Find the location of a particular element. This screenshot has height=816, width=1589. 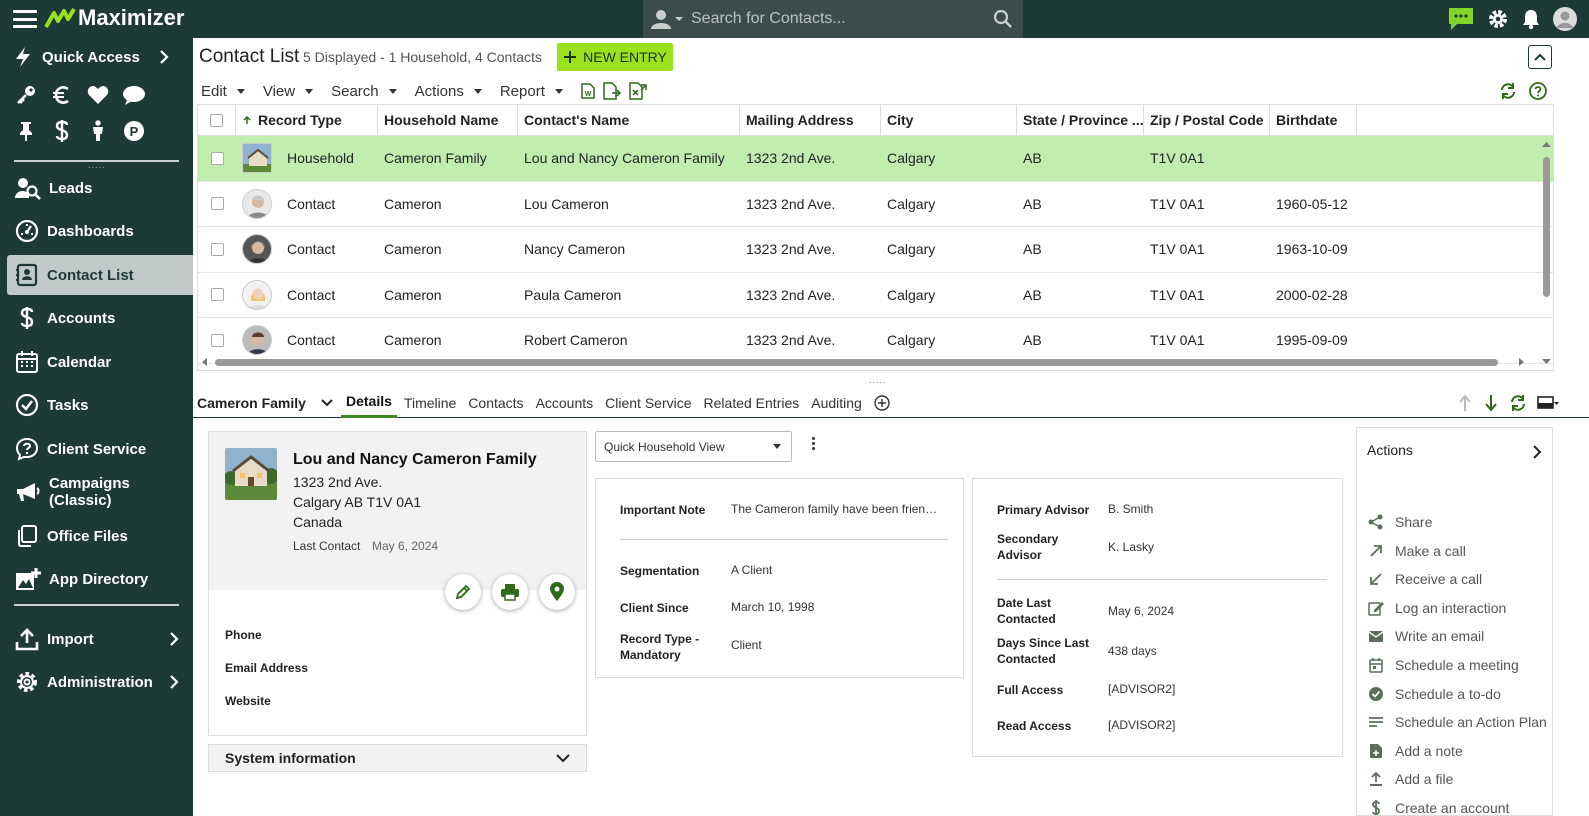

cell-household: Cameron is located at coordinates (448, 249).